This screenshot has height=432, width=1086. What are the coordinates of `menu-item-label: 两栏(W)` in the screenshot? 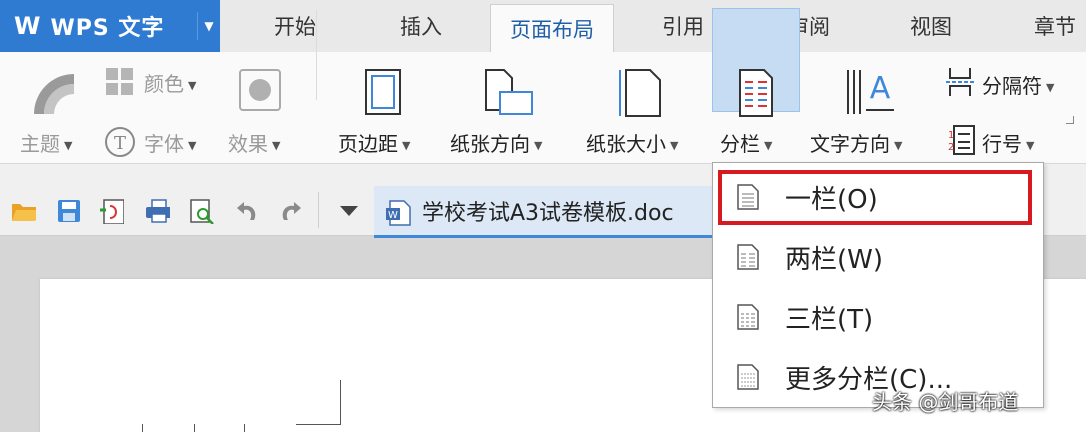 It's located at (834, 259).